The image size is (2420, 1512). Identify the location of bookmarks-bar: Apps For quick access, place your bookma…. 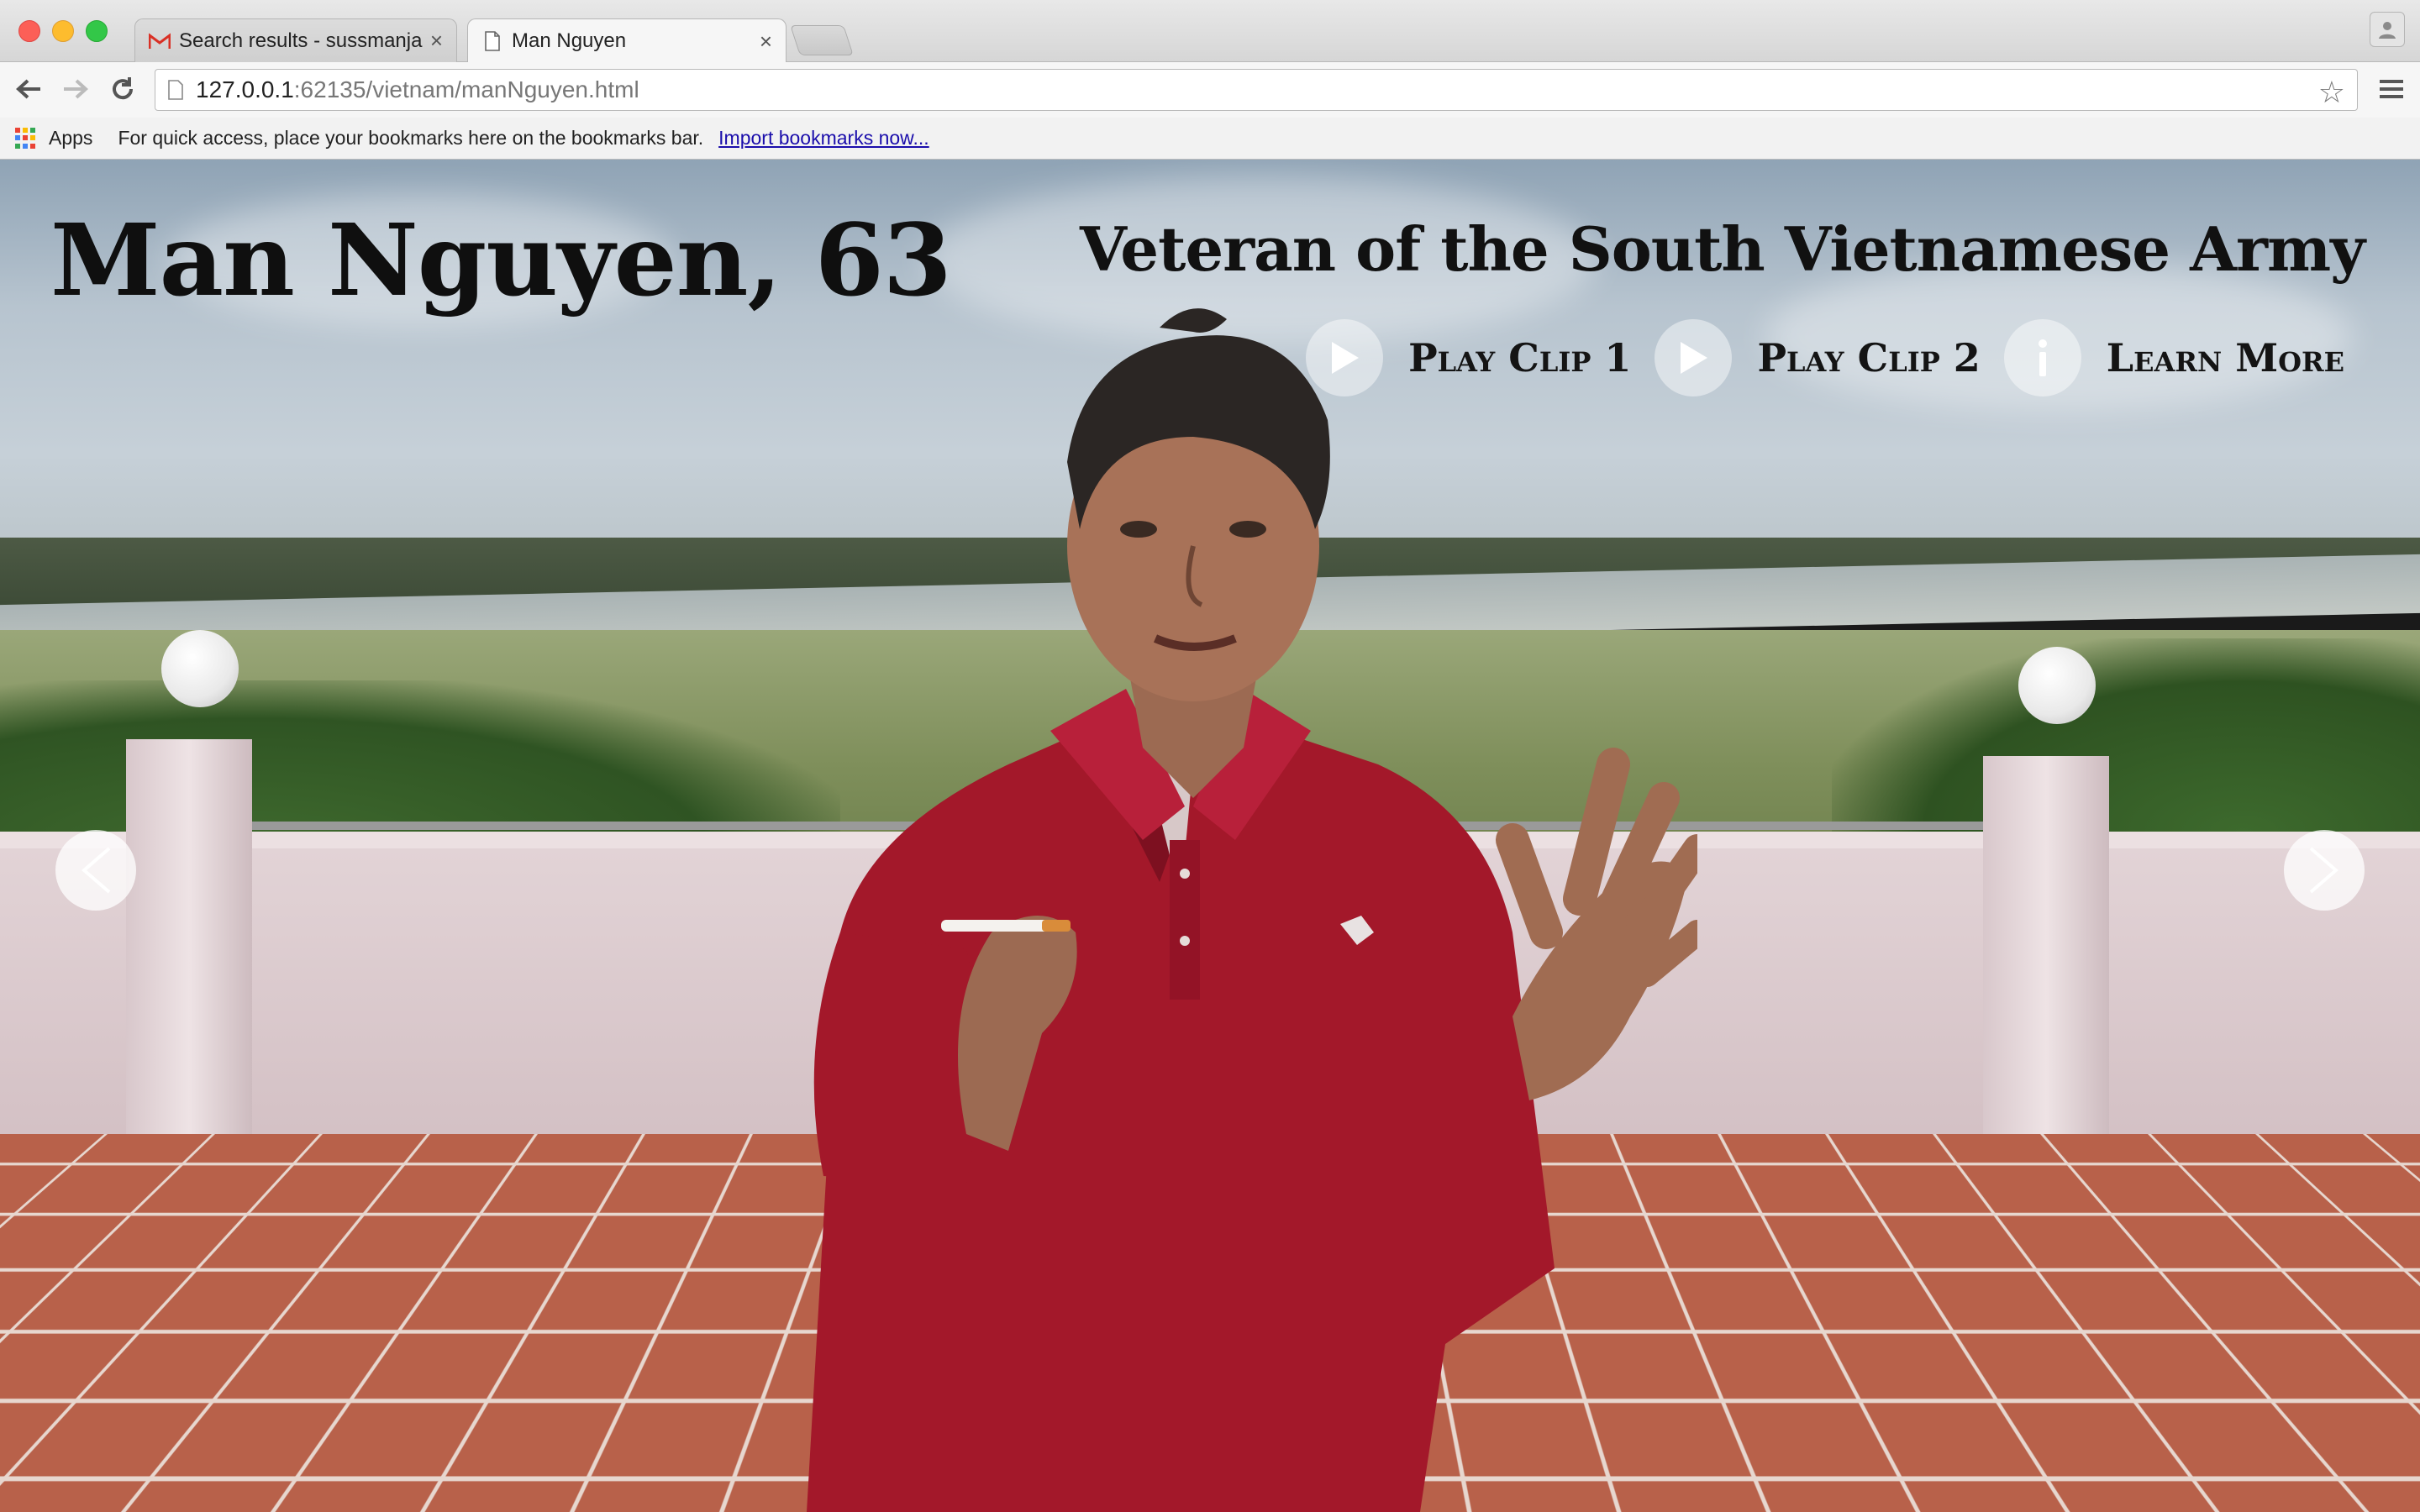
(1210, 139).